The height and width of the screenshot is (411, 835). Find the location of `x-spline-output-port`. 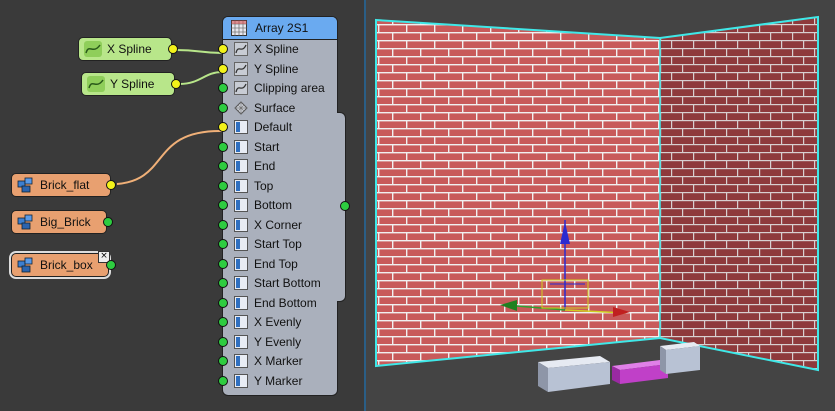

x-spline-output-port is located at coordinates (173, 49).